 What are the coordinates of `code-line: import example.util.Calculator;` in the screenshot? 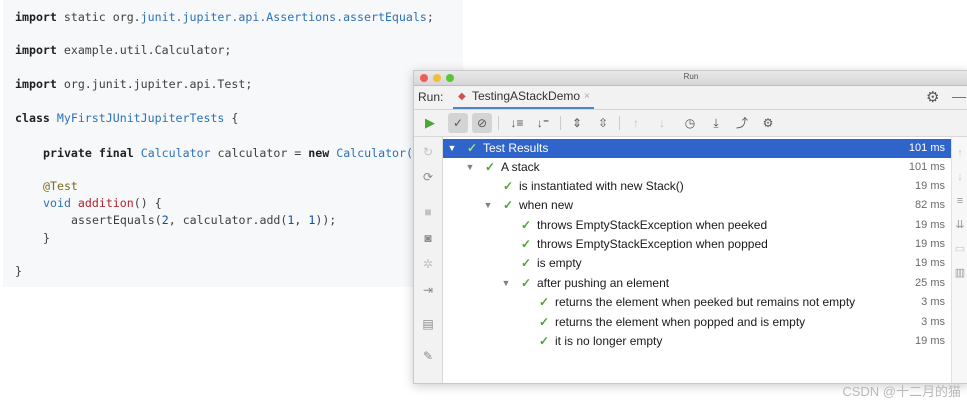 It's located at (123, 50).